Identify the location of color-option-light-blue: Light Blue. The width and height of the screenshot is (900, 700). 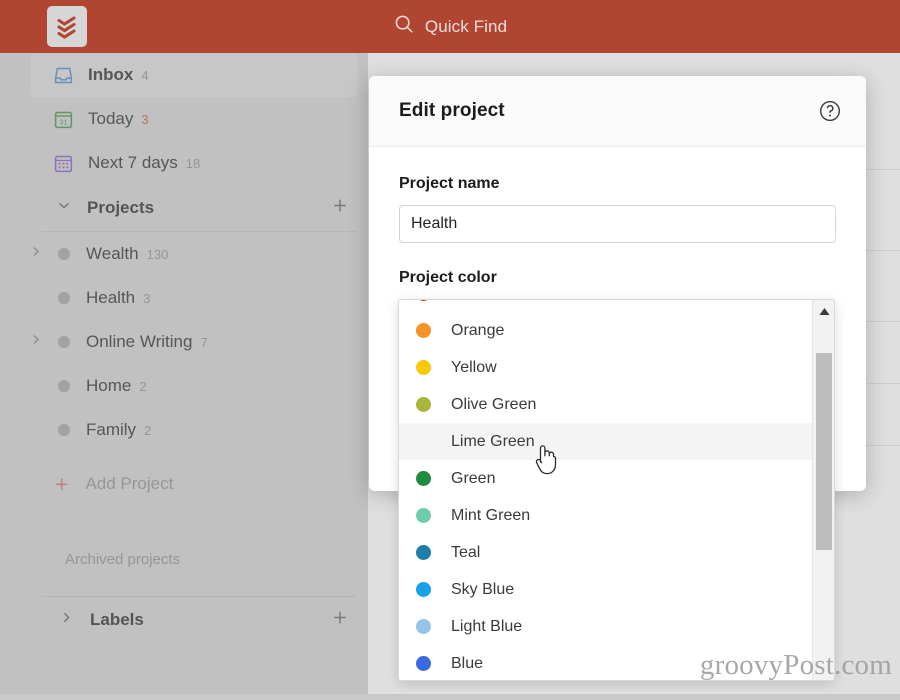
(606, 626).